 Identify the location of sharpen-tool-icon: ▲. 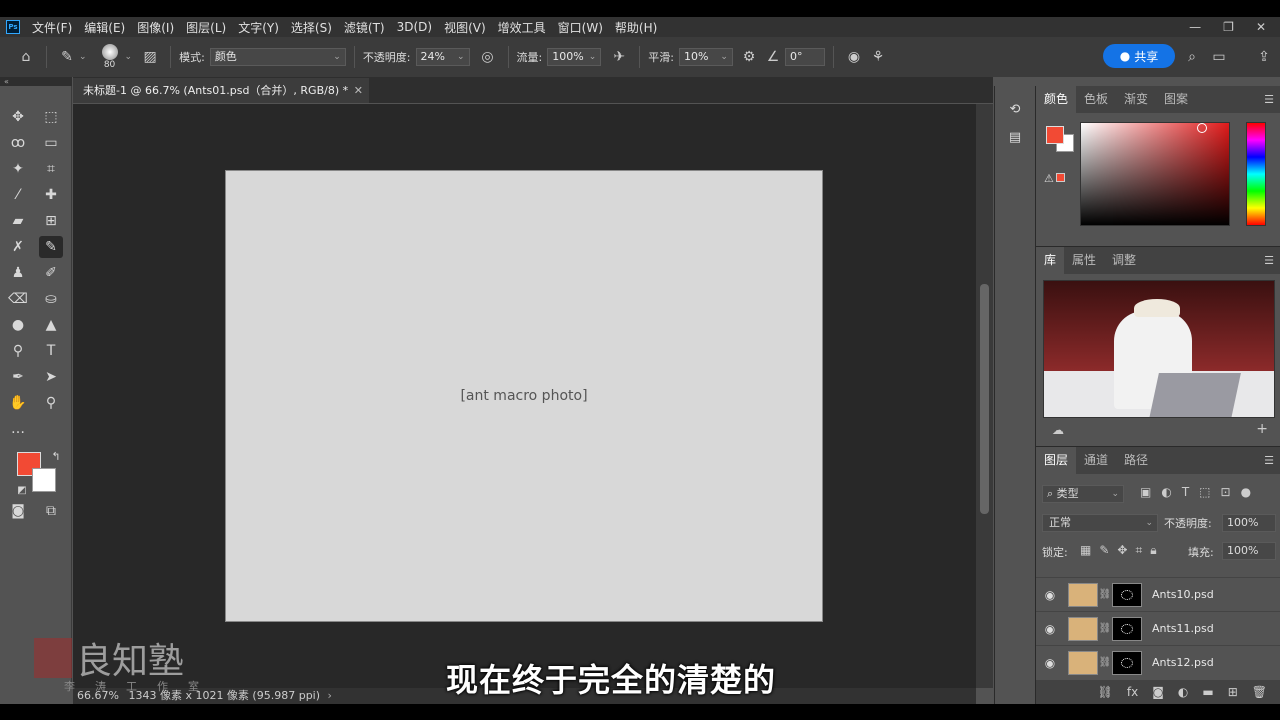
(51, 325).